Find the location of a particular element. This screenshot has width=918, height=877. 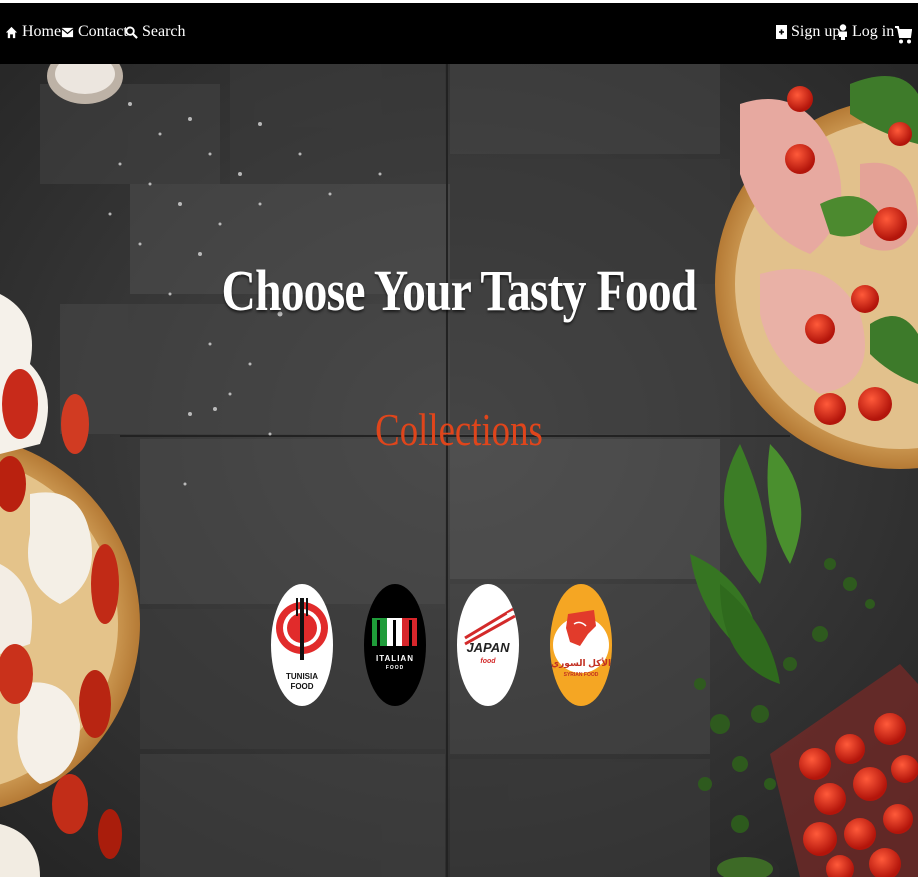

collection-italian-logo: ITALIAN FOOD is located at coordinates (395, 645).